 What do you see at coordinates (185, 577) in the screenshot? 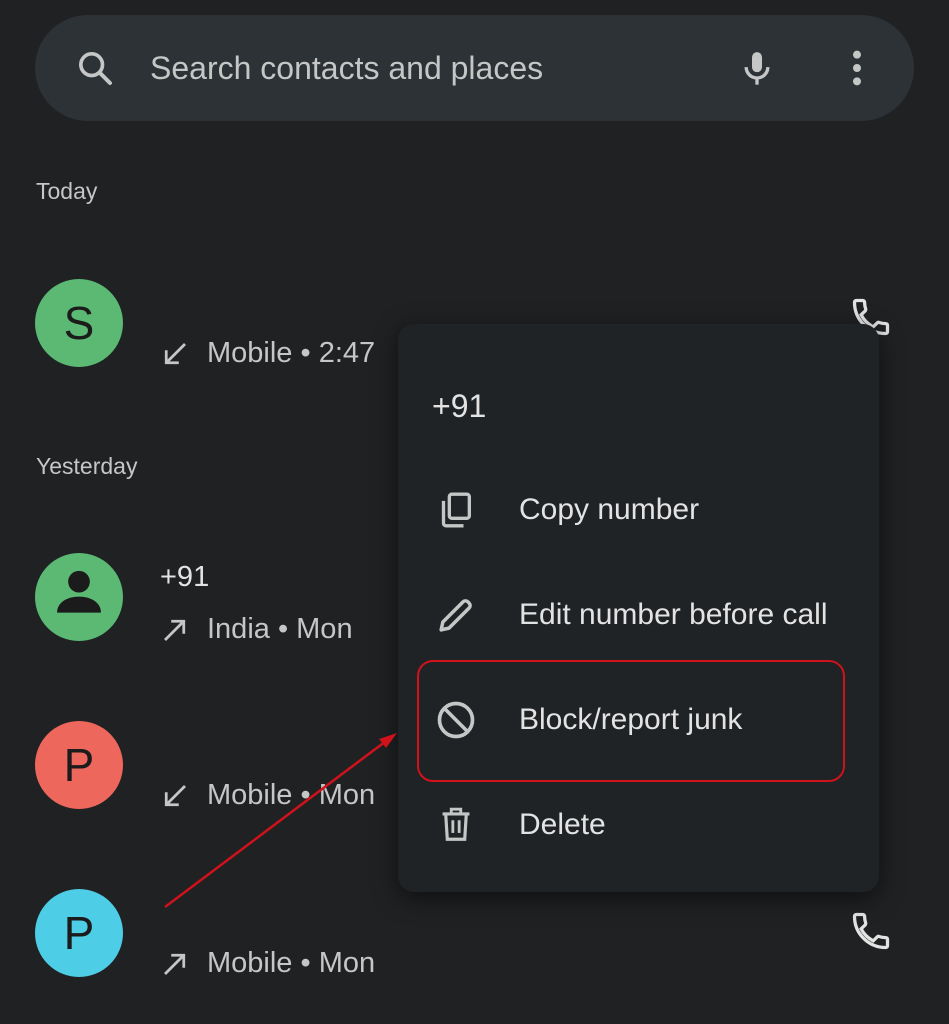
I see `caller-number: +91` at bounding box center [185, 577].